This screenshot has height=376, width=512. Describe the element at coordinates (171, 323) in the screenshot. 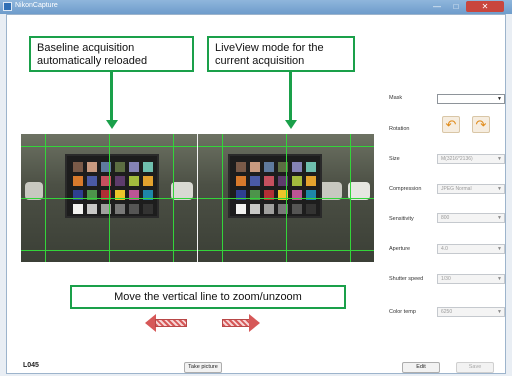

I see `drag-left-arrow-icon` at that location.